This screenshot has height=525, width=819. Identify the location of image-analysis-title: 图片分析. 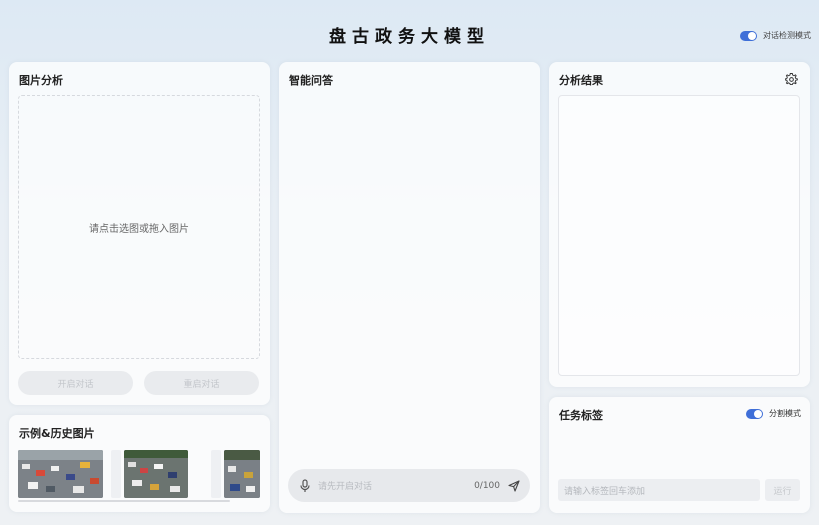
(41, 80).